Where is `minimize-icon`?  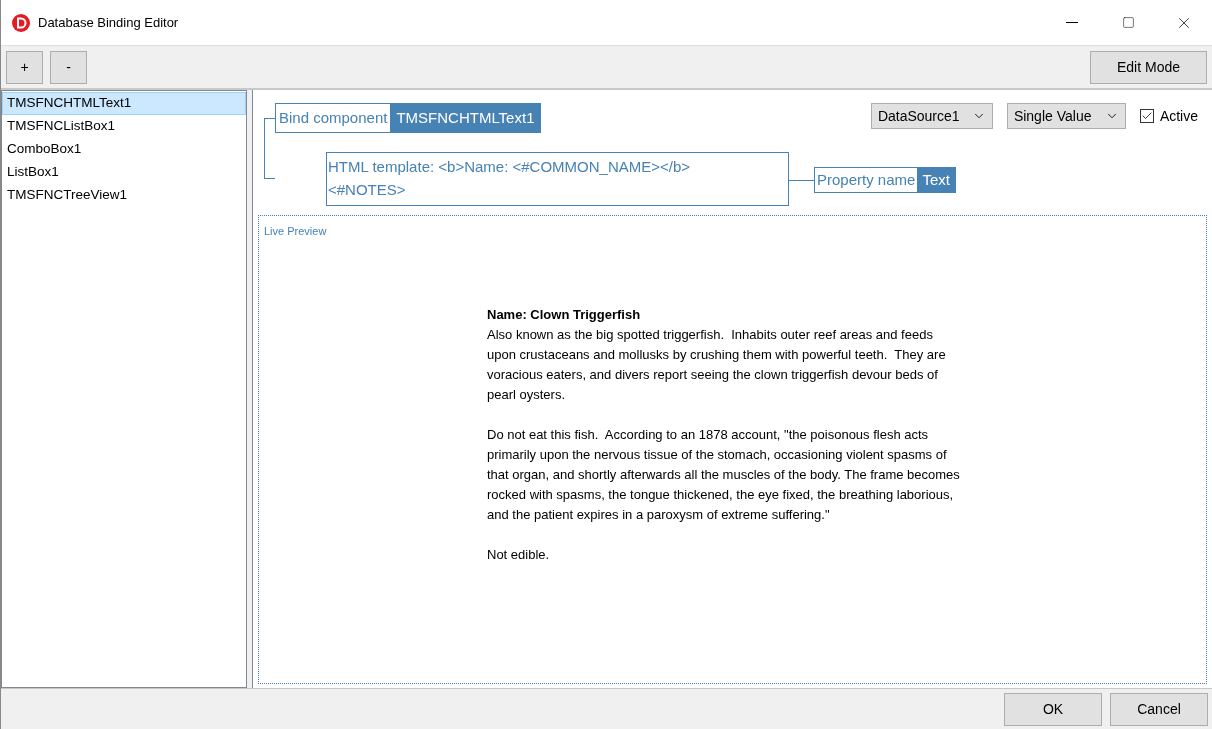
minimize-icon is located at coordinates (1072, 22).